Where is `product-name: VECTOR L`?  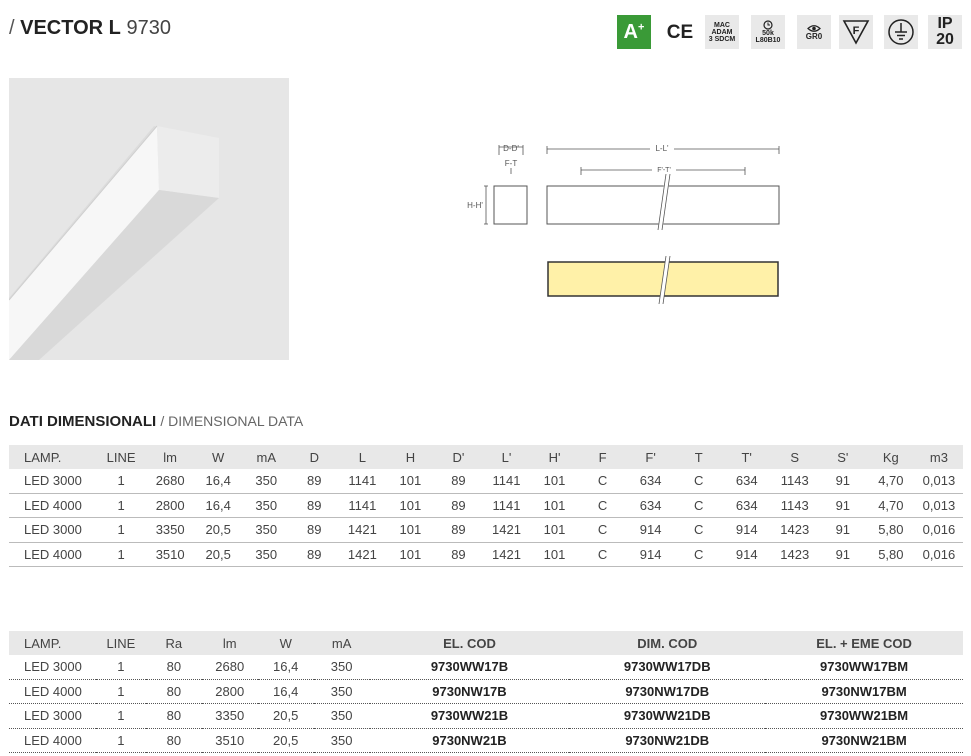 product-name: VECTOR L is located at coordinates (70, 28).